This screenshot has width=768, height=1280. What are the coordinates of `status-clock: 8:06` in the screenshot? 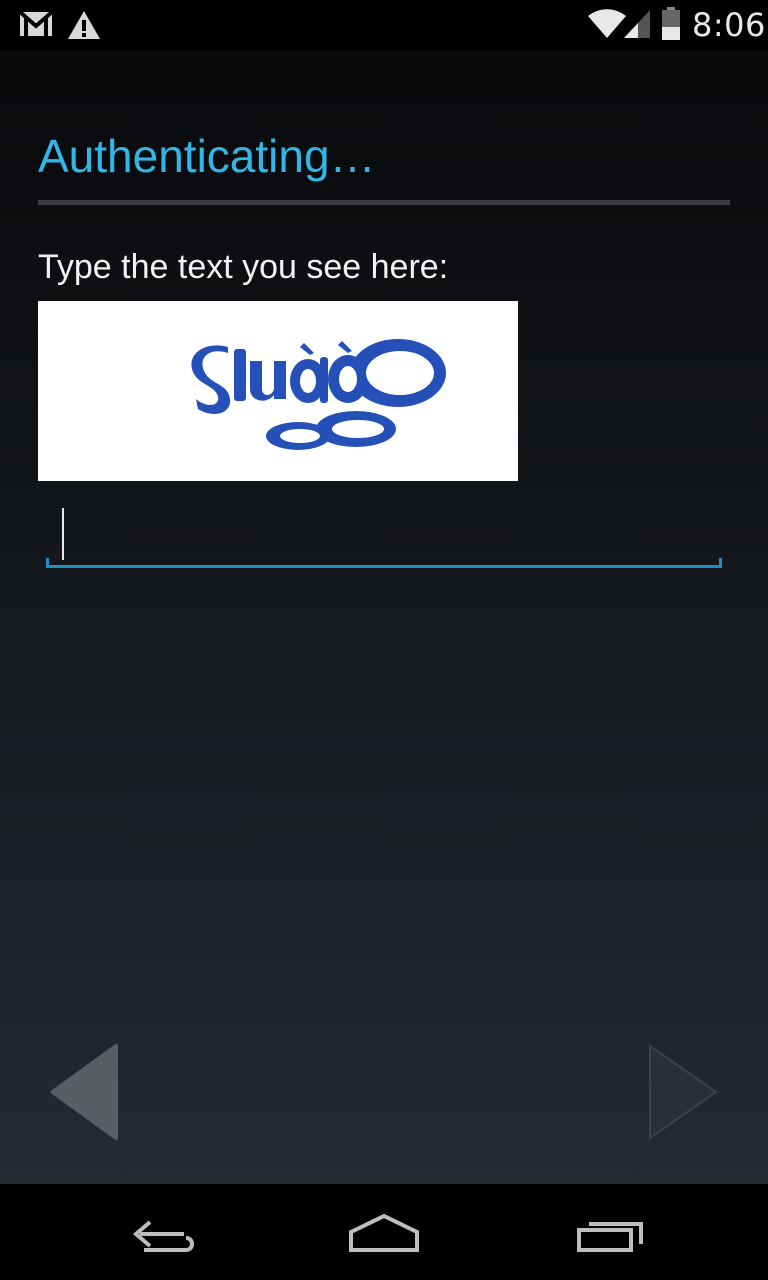 It's located at (729, 25).